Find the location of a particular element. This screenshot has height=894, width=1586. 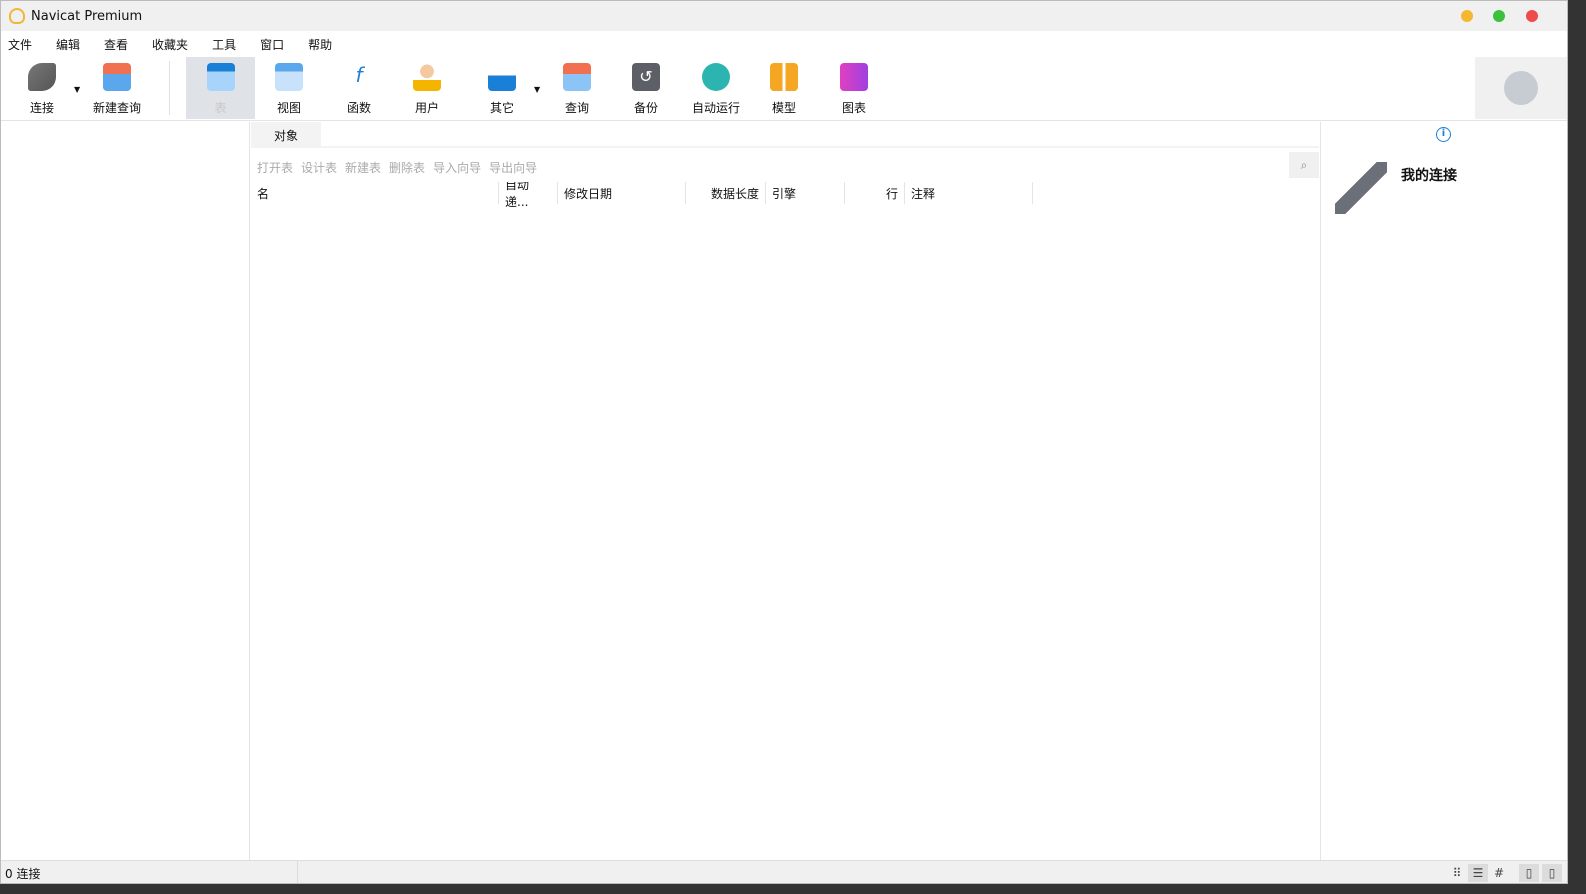

toggle-left-pane-button: ▯ is located at coordinates (1529, 873).